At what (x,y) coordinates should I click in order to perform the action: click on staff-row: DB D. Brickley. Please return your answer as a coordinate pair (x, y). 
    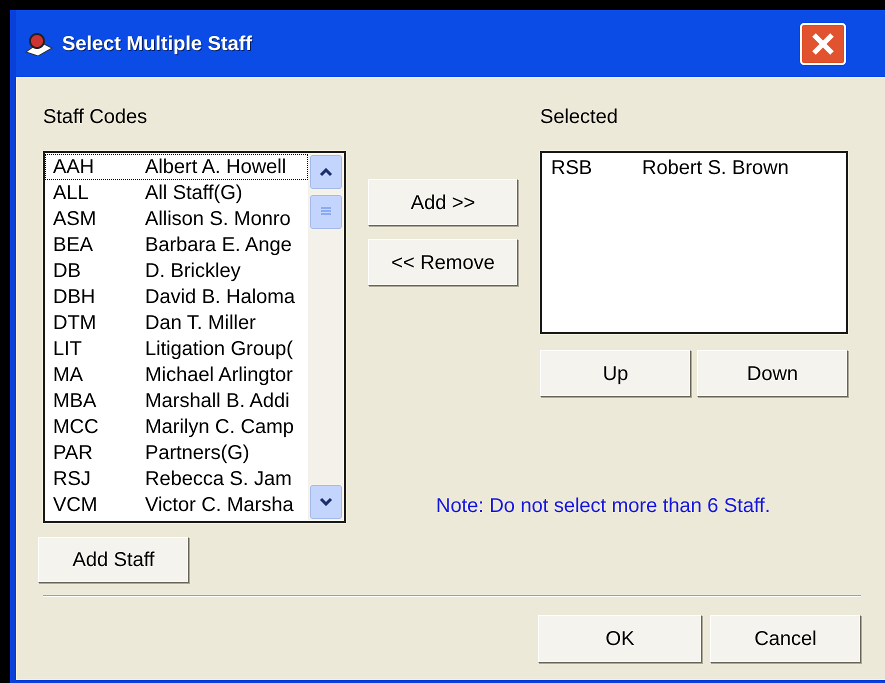
    Looking at the image, I should click on (176, 271).